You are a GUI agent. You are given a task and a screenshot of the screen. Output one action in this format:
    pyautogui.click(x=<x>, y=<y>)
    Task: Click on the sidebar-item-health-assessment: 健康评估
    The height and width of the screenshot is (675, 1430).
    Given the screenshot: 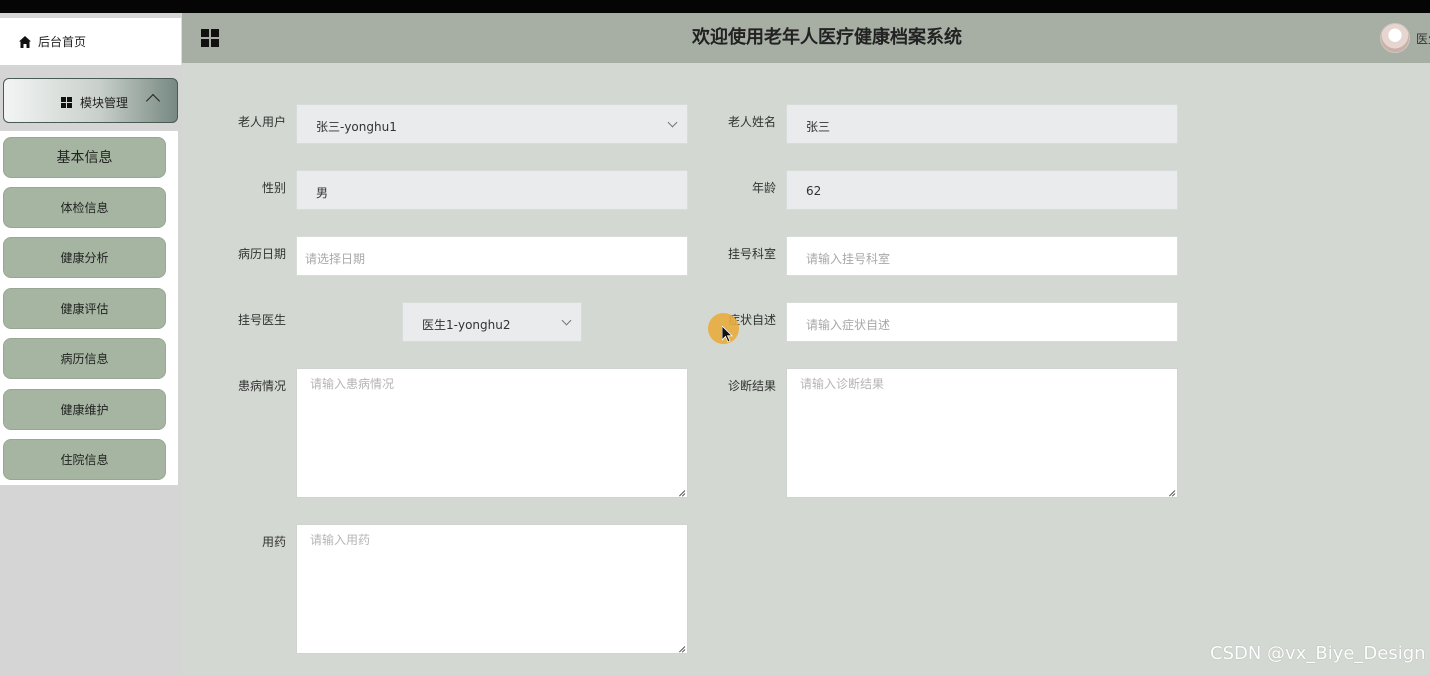 What is the action you would take?
    pyautogui.click(x=84, y=308)
    